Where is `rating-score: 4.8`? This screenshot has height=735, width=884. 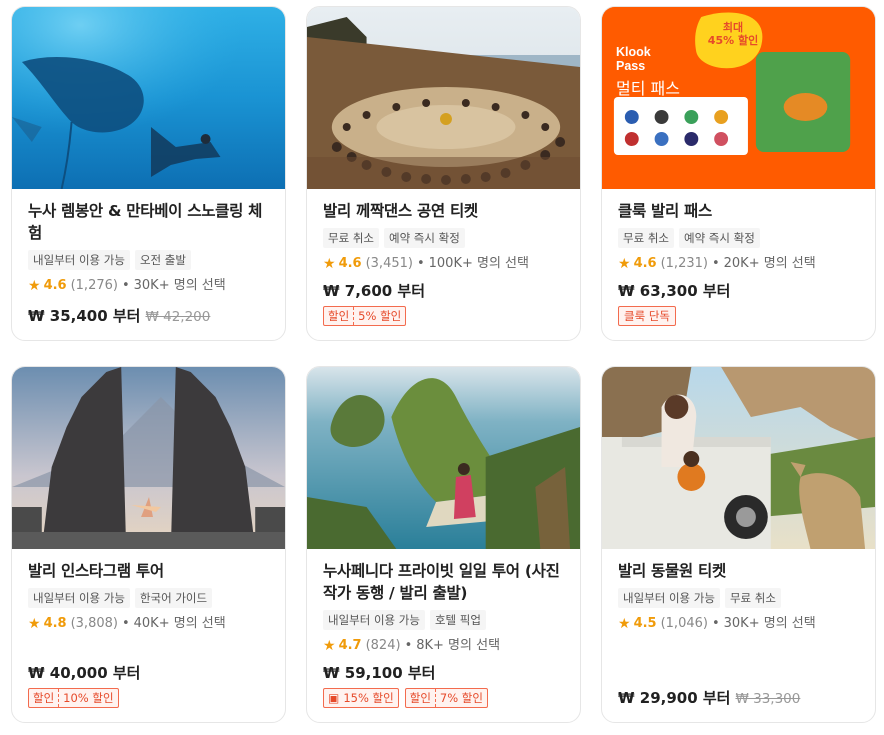 rating-score: 4.8 is located at coordinates (55, 623).